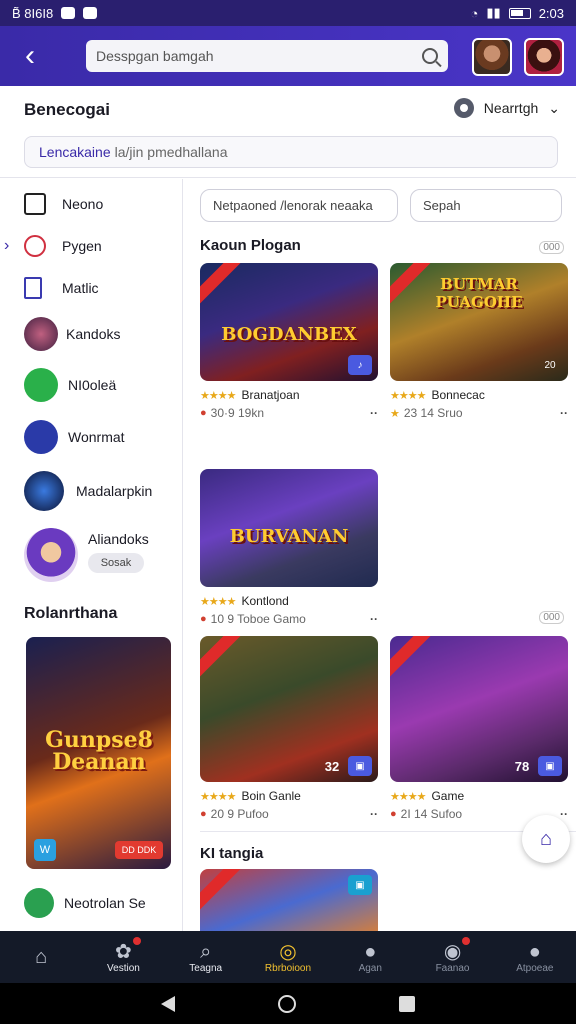 The width and height of the screenshot is (576, 1024). What do you see at coordinates (33, 13) in the screenshot?
I see `status-left-text: B̃ 8I6I8` at bounding box center [33, 13].